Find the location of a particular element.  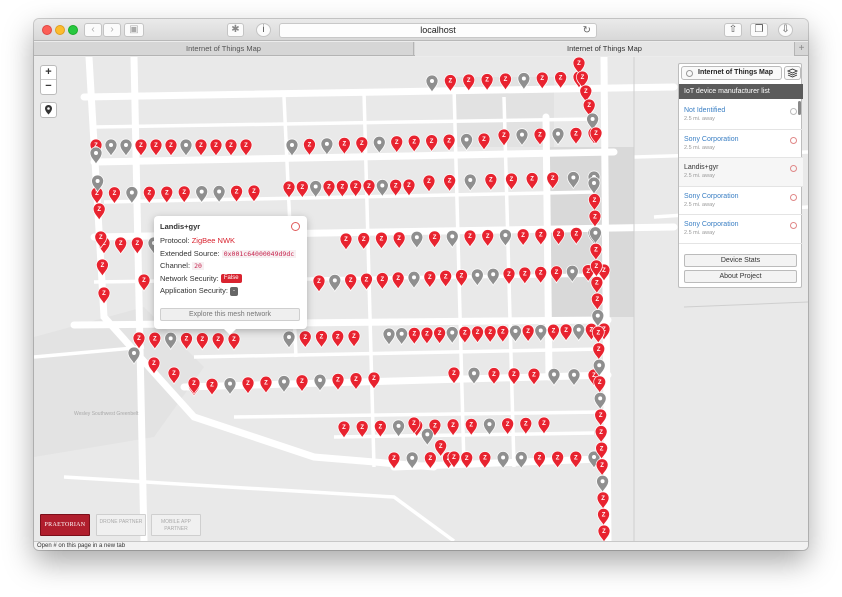

new-tab-icon: + is located at coordinates (801, 49).